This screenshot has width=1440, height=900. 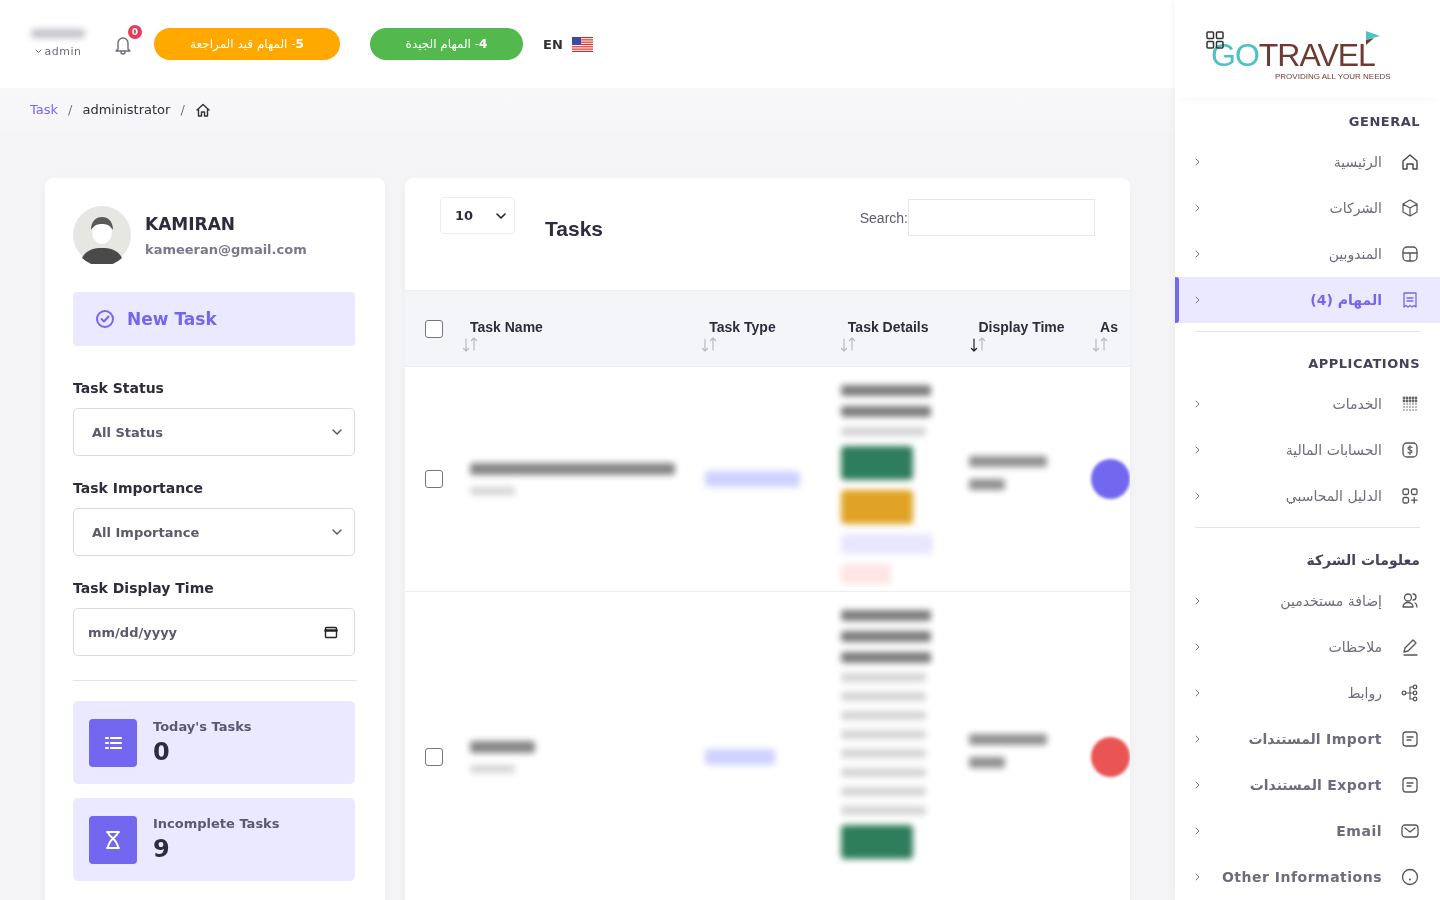 What do you see at coordinates (214, 432) in the screenshot?
I see `select-field: All Status` at bounding box center [214, 432].